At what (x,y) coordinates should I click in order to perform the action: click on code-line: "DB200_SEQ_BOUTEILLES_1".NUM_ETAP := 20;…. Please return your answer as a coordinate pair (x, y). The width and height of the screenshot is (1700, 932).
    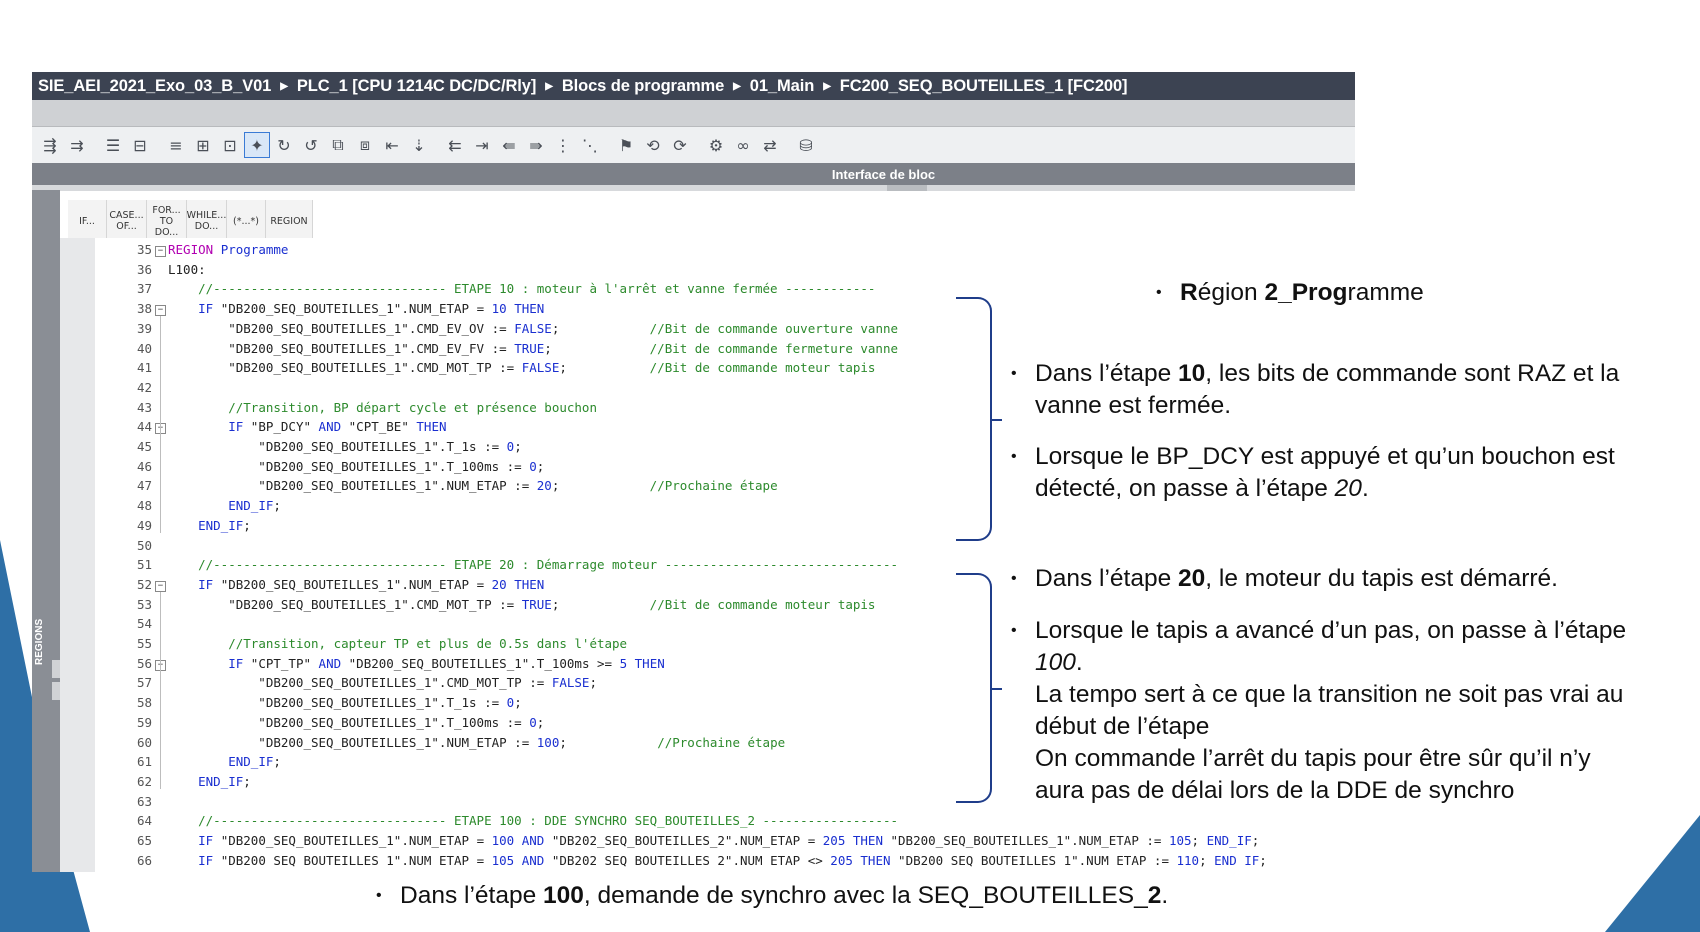
    Looking at the image, I should click on (472, 485).